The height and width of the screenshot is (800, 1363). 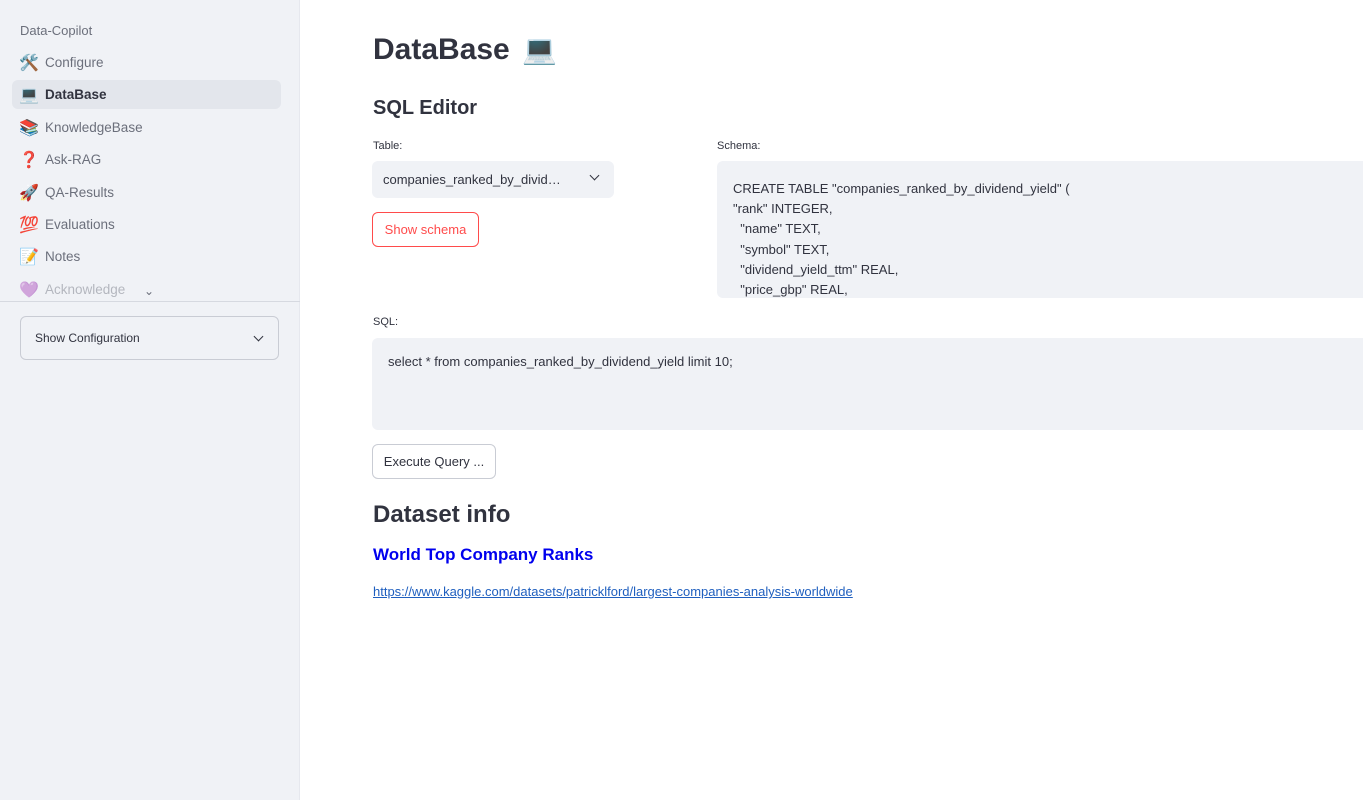 I want to click on sidebar-item-label: Evaluations, so click(x=80, y=224).